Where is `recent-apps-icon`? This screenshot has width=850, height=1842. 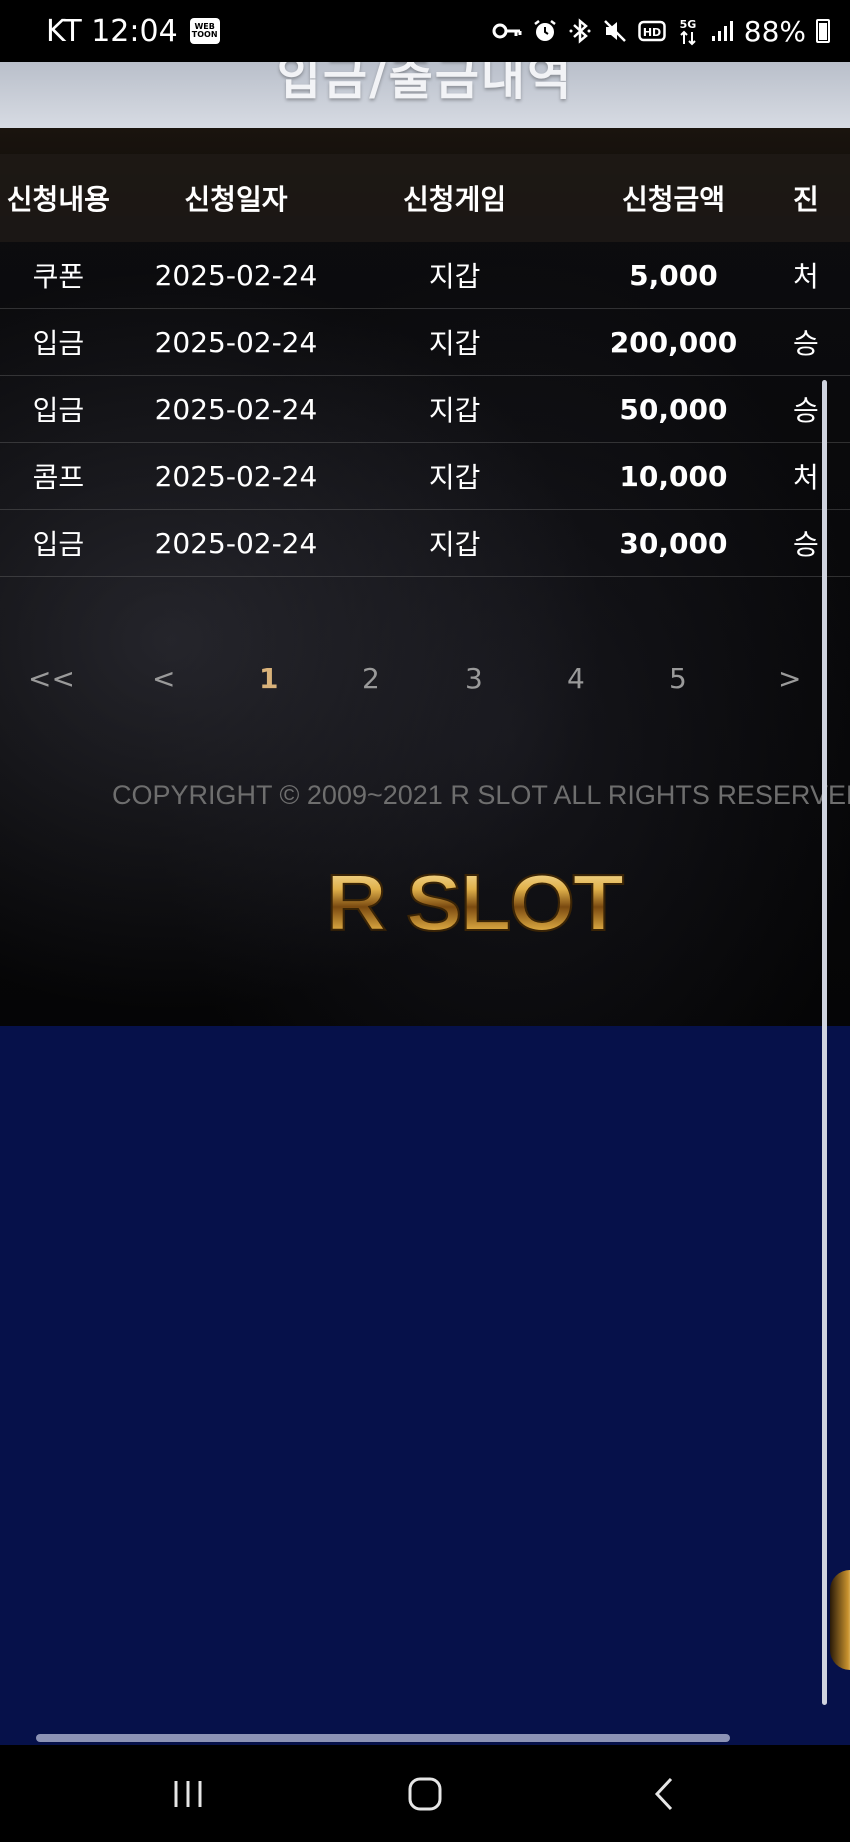
recent-apps-icon is located at coordinates (188, 1793).